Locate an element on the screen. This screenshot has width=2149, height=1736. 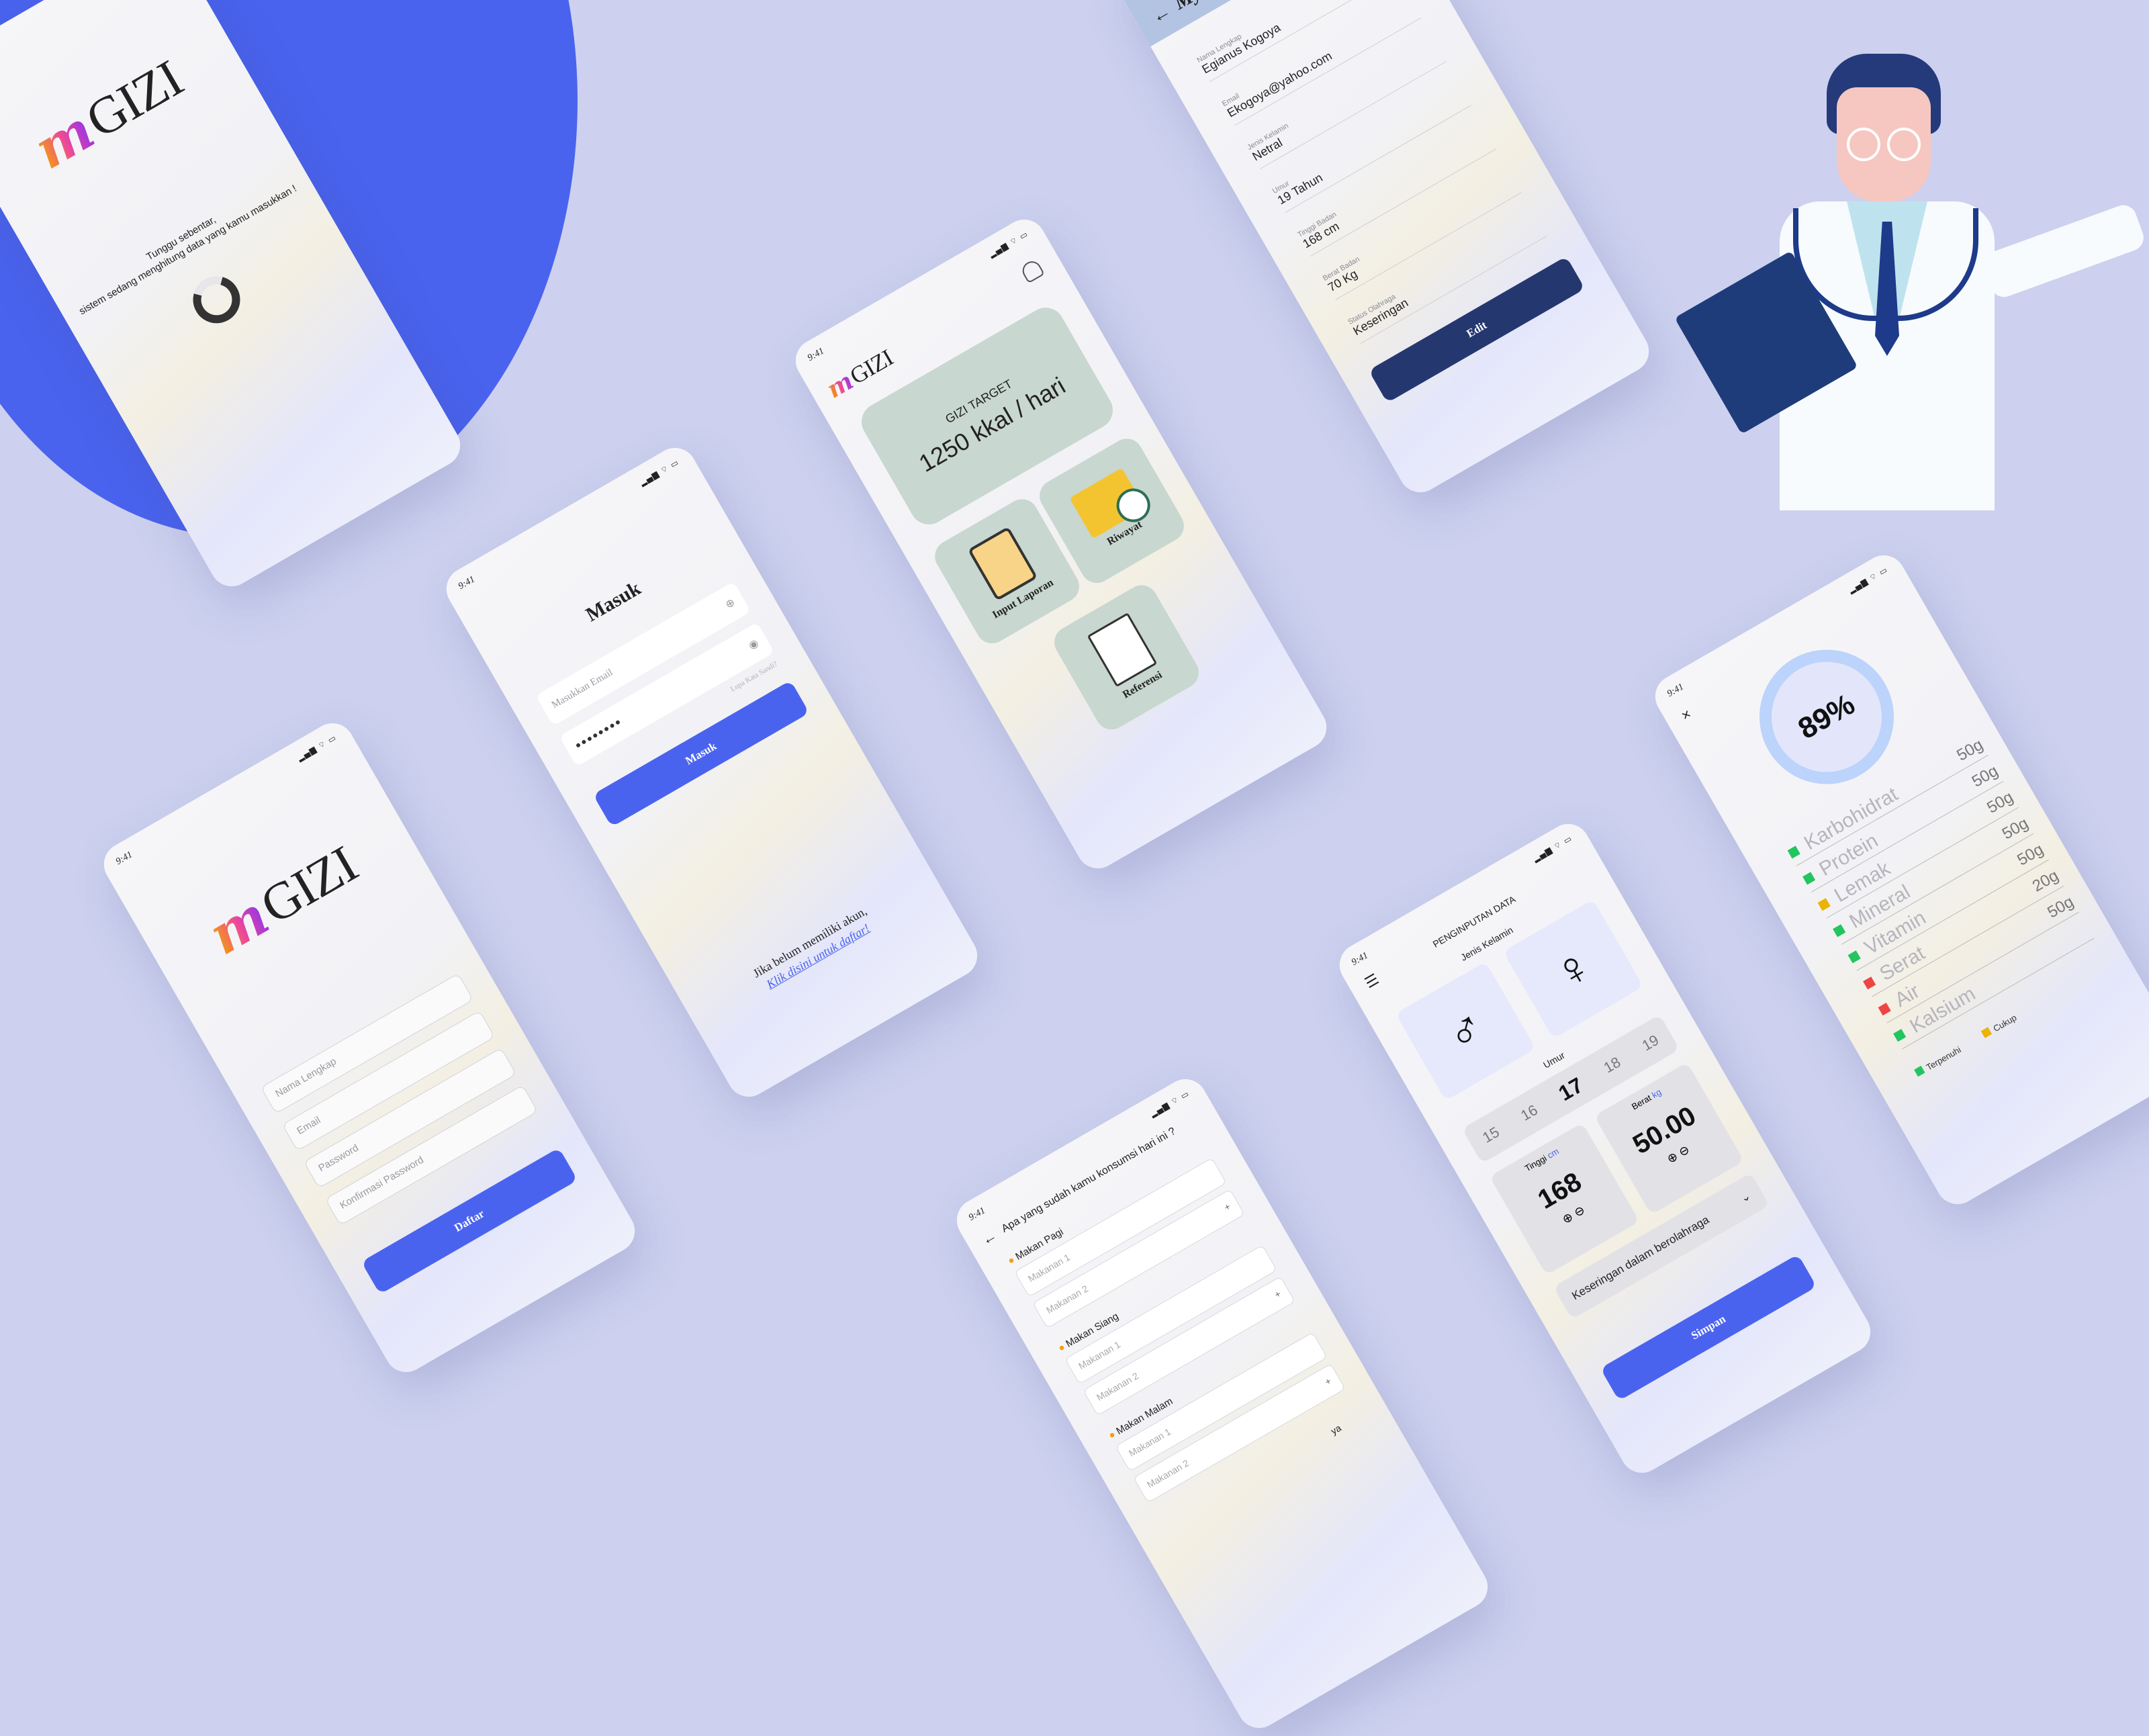
nutrition-percent: 89% is located at coordinates (1826, 717).